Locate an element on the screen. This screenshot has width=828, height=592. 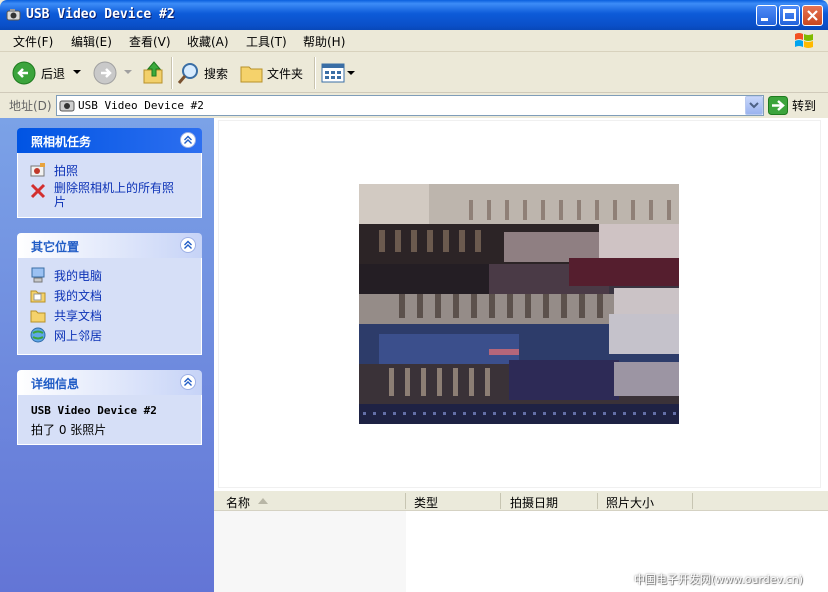
close-button is located at coordinates (812, 15).